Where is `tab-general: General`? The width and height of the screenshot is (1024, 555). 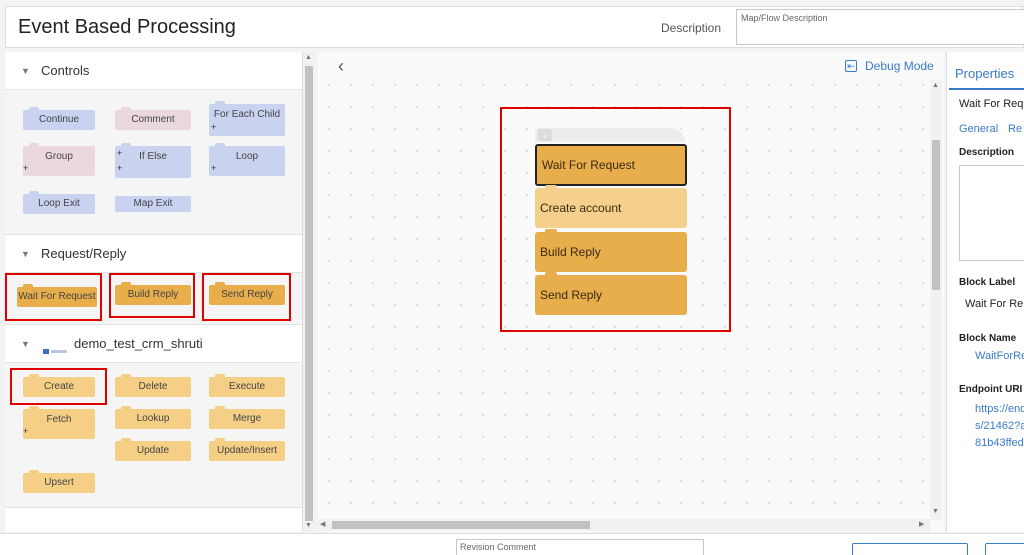 tab-general: General is located at coordinates (978, 129).